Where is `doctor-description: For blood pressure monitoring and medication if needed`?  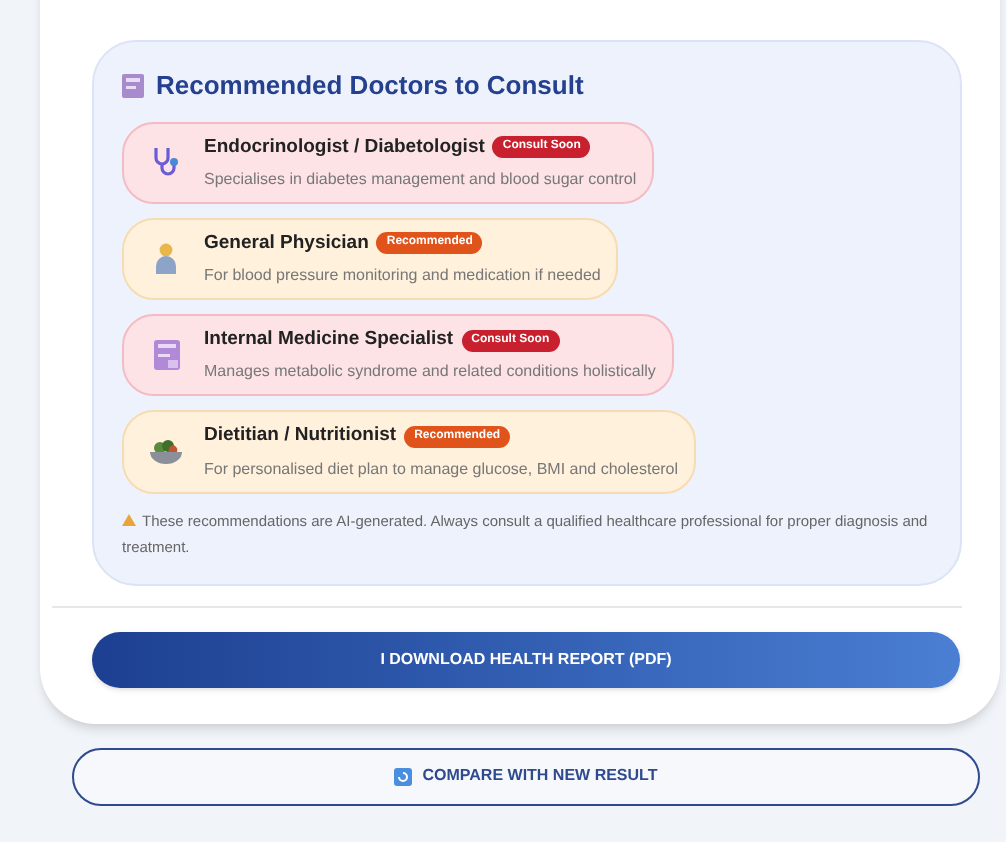
doctor-description: For blood pressure monitoring and medication if needed is located at coordinates (402, 276).